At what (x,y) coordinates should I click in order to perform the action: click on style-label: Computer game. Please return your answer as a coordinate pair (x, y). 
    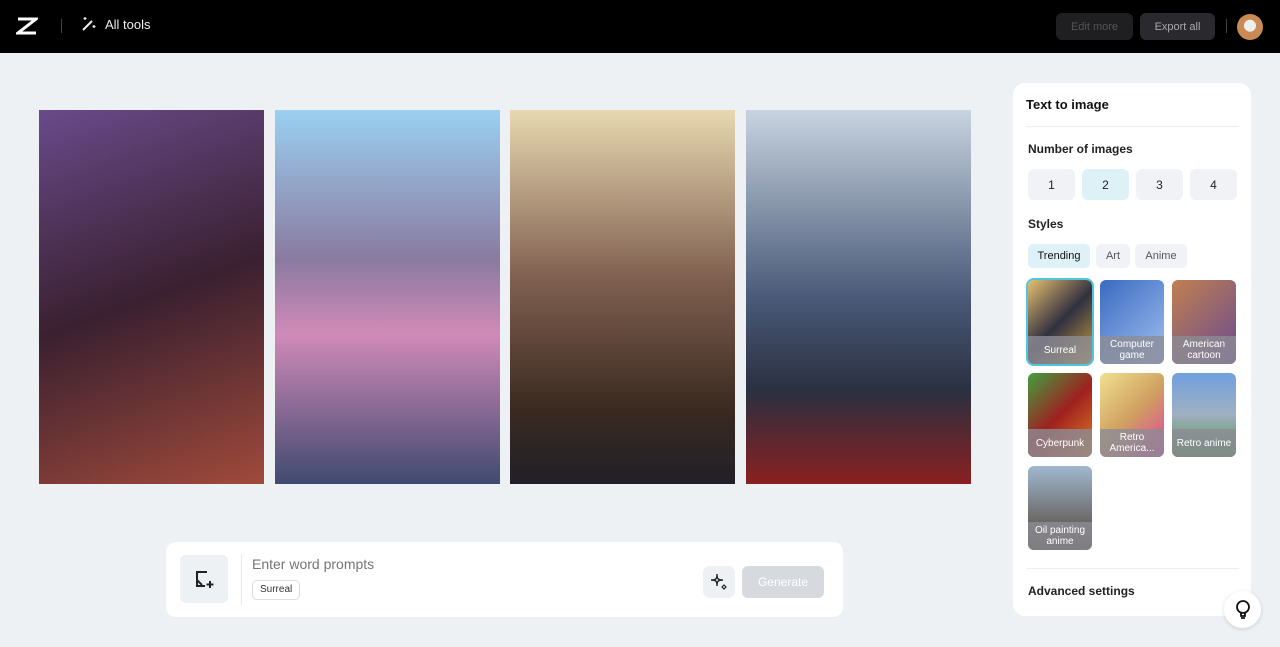
    Looking at the image, I should click on (1132, 350).